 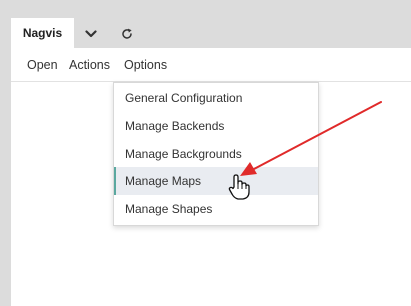 What do you see at coordinates (216, 181) in the screenshot?
I see `menu-item-manage-maps: Manage Maps` at bounding box center [216, 181].